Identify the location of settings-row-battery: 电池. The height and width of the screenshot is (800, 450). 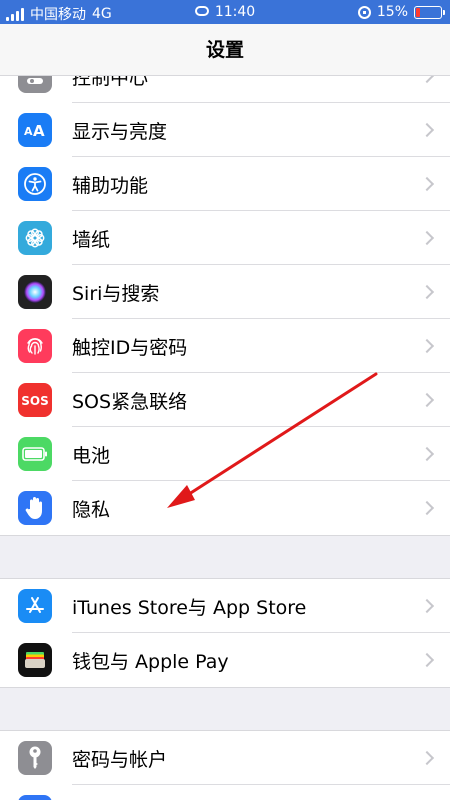
(225, 454).